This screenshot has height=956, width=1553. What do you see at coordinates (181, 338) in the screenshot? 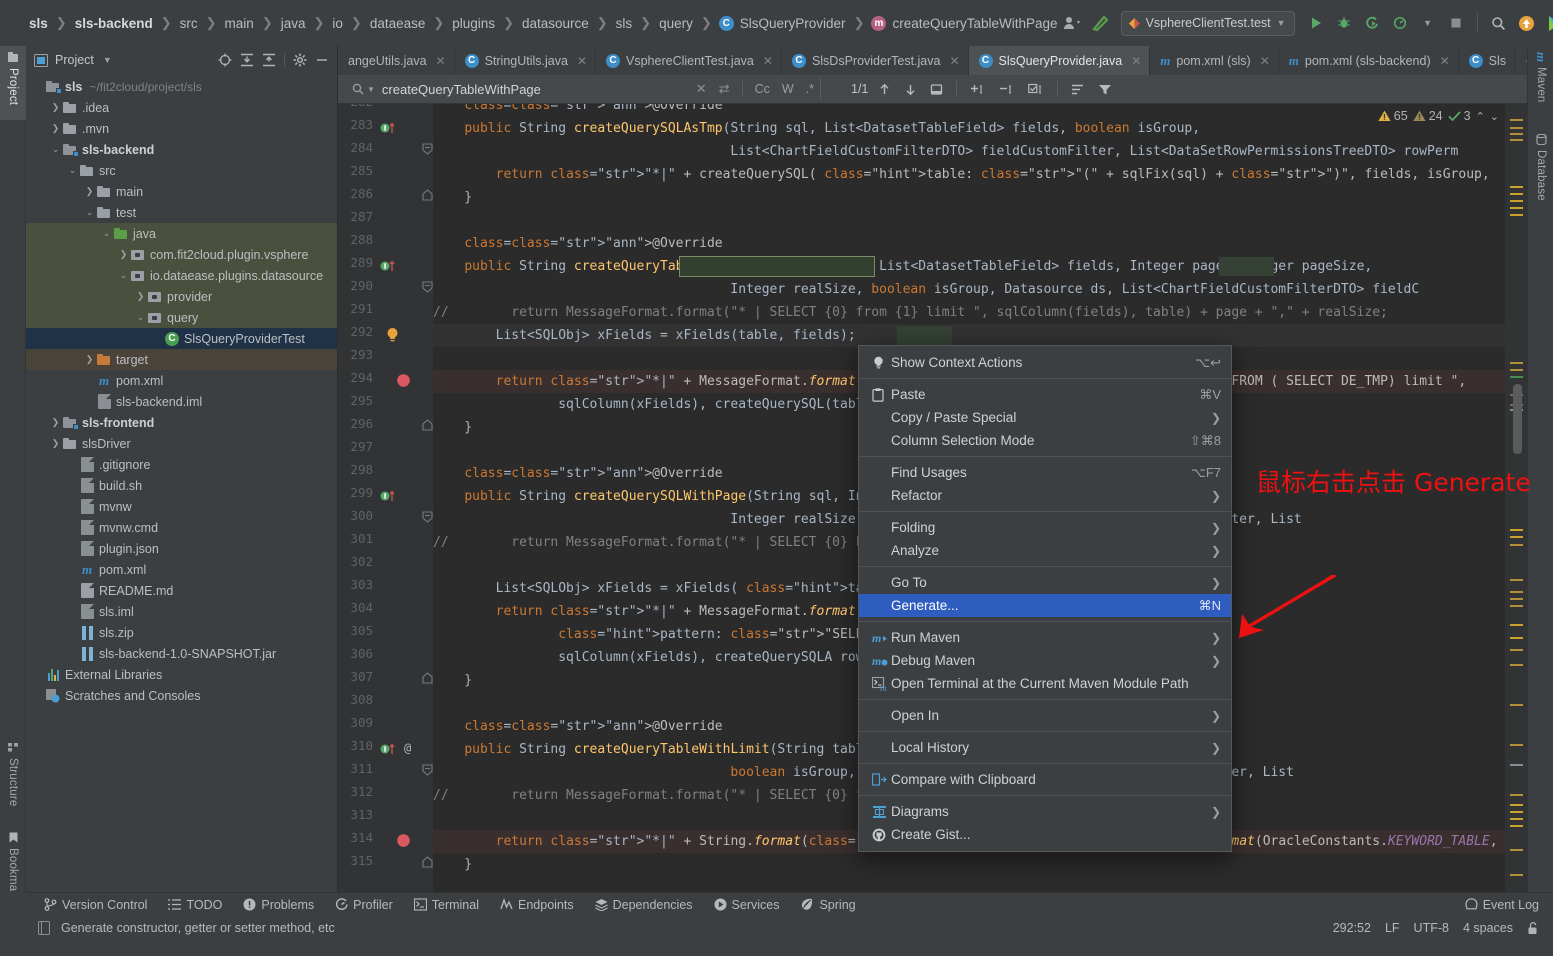
I see `tree-item: C SlsQueryProviderTest` at bounding box center [181, 338].